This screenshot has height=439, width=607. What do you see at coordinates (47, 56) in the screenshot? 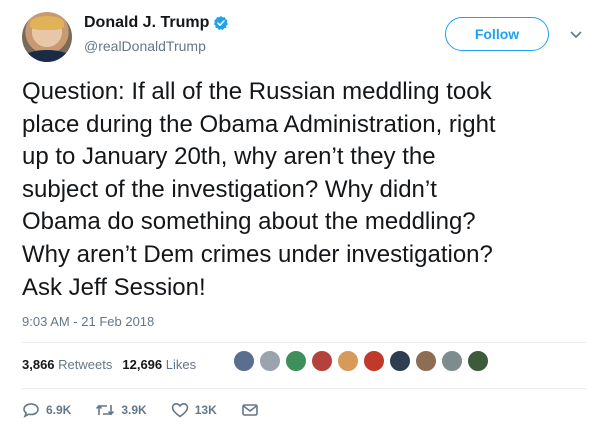
I see `avatar-suit` at bounding box center [47, 56].